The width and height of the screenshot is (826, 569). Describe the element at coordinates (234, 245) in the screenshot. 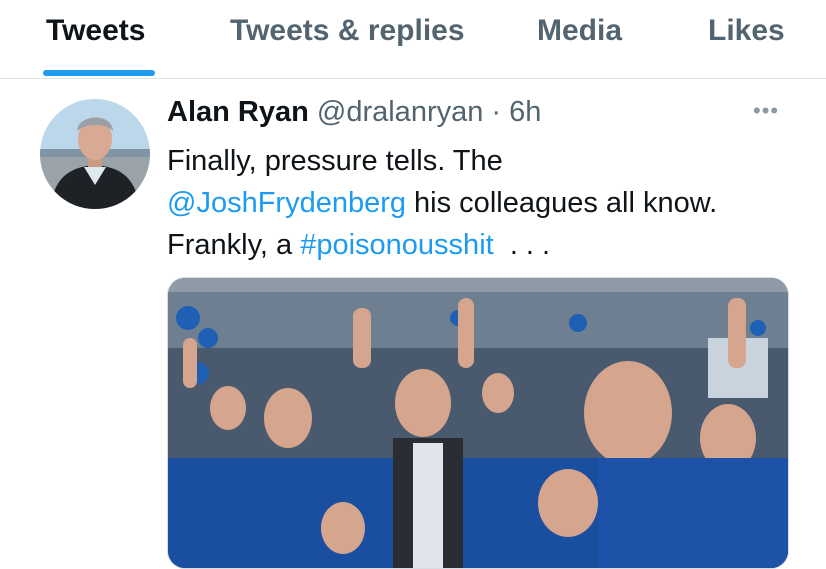

I see `tweet-text-fragment: Frankly, a` at that location.